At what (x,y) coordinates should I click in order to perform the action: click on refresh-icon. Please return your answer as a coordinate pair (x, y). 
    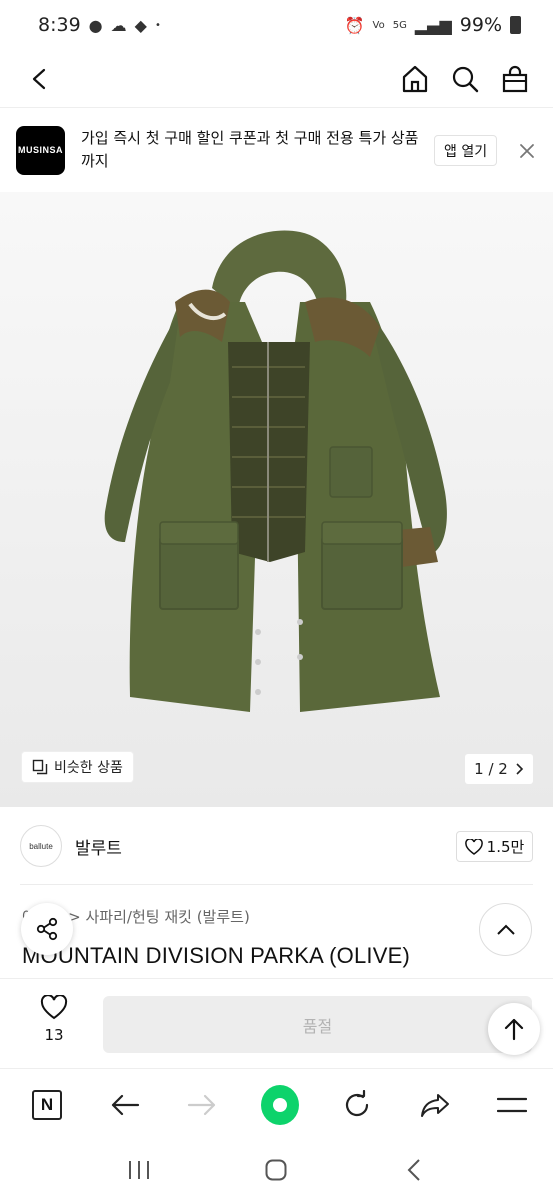
    Looking at the image, I should click on (357, 1102).